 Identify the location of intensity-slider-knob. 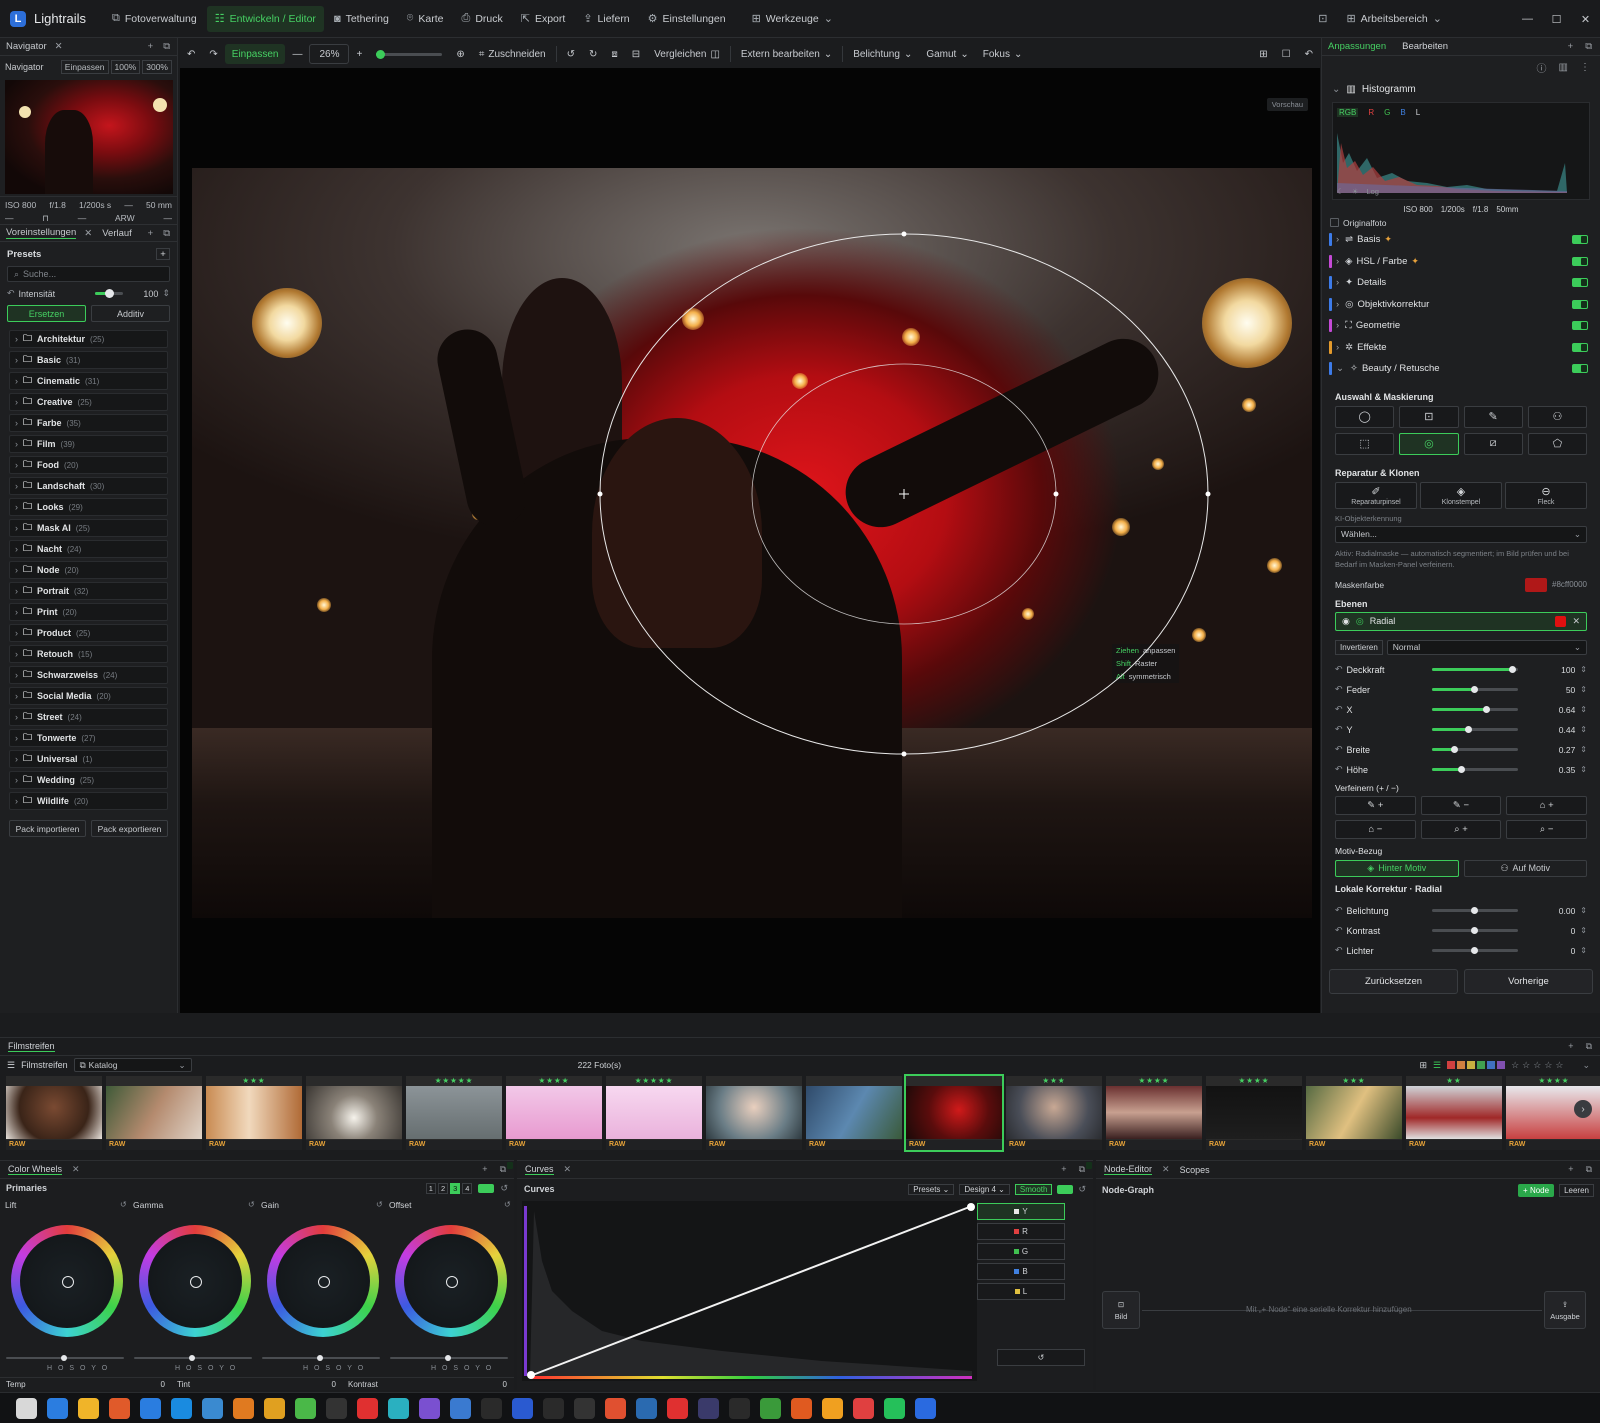
(110, 293).